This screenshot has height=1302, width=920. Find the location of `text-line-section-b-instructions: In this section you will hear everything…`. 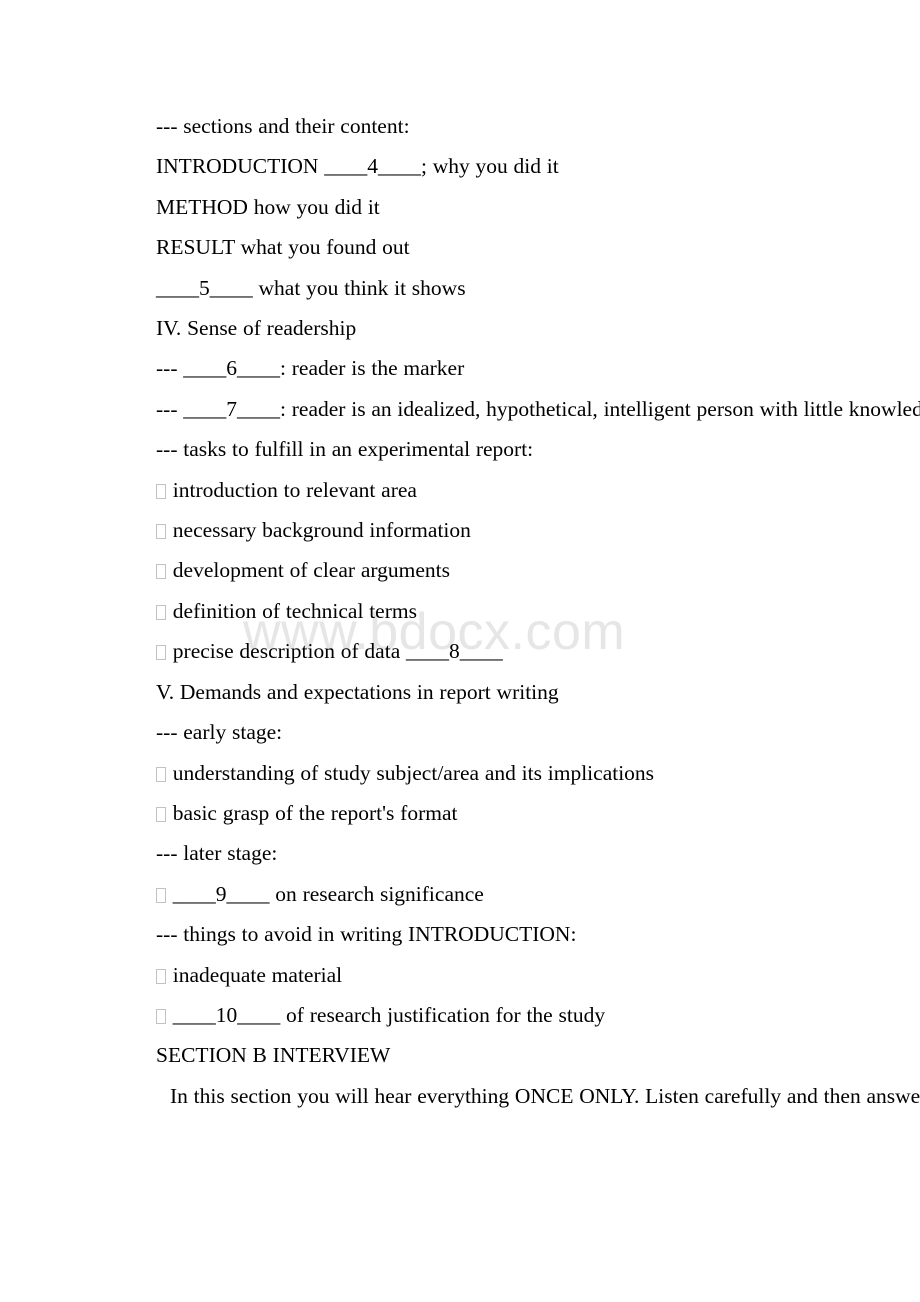

text-line-section-b-instructions: In this section you will hear everything… is located at coordinates (460, 1096).